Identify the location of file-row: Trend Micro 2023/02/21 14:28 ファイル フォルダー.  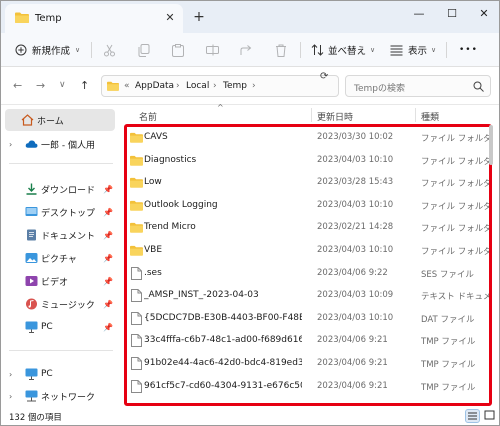
(306, 228).